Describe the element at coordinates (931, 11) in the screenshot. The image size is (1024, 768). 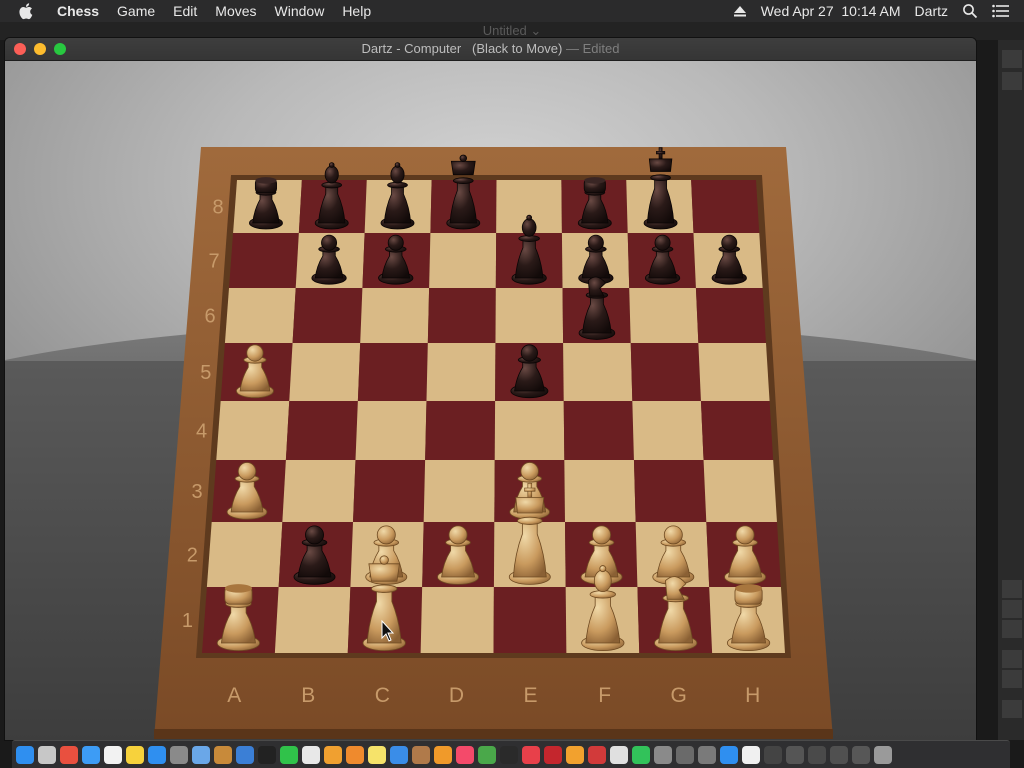
I see `menubar-user: Dartz` at that location.